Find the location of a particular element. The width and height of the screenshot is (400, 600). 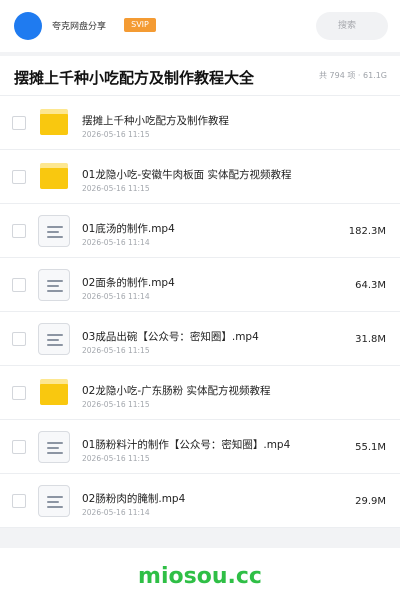

item-size: 29.9M is located at coordinates (370, 501).